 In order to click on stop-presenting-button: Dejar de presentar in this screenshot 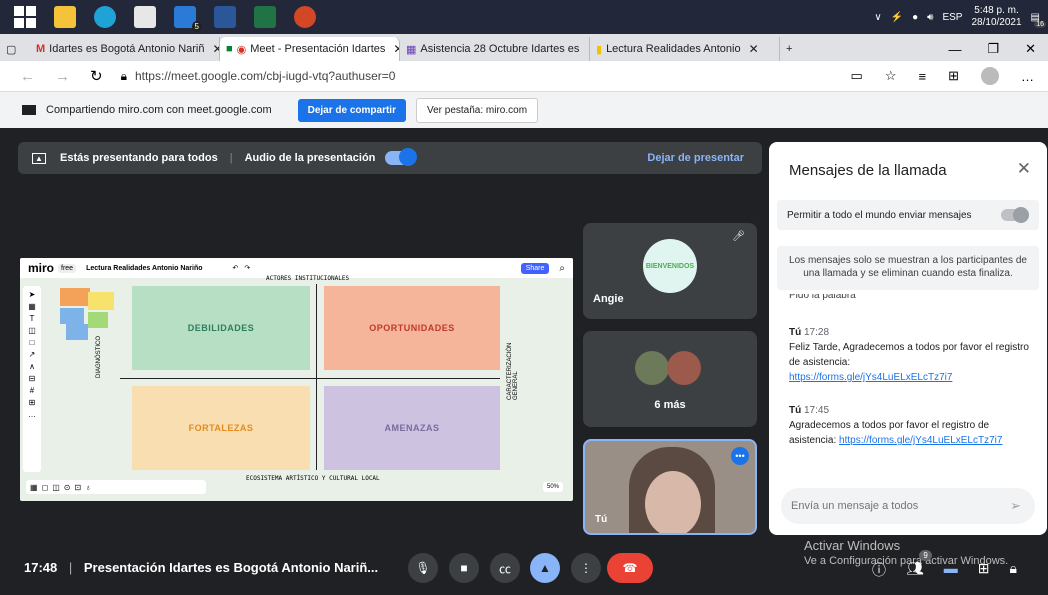, I will do `click(695, 158)`.